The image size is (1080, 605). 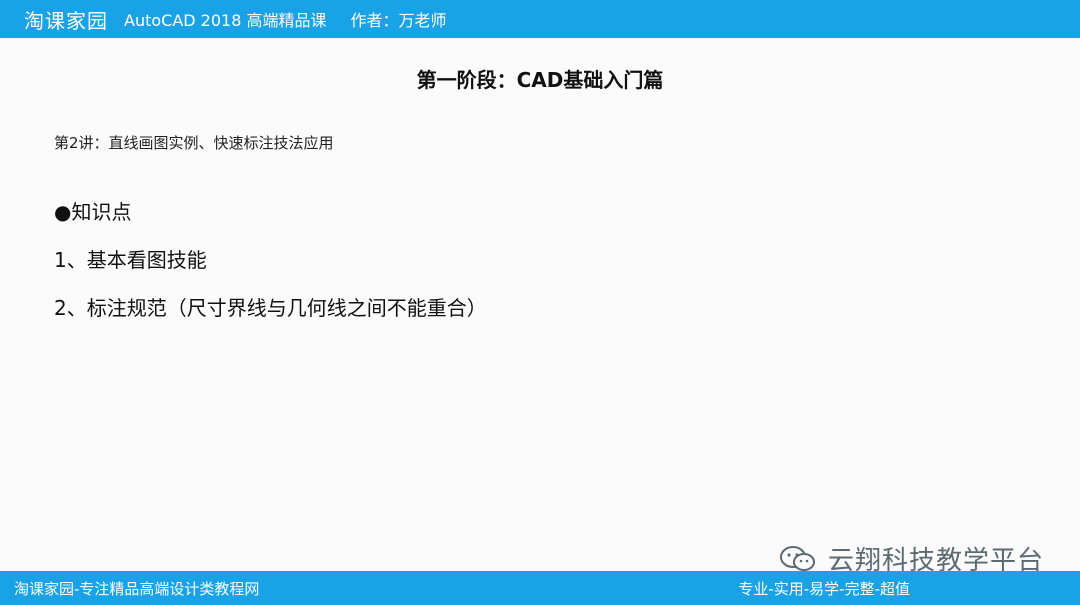 What do you see at coordinates (225, 20) in the screenshot?
I see `course-title: AutoCAD 2018 高端精品课` at bounding box center [225, 20].